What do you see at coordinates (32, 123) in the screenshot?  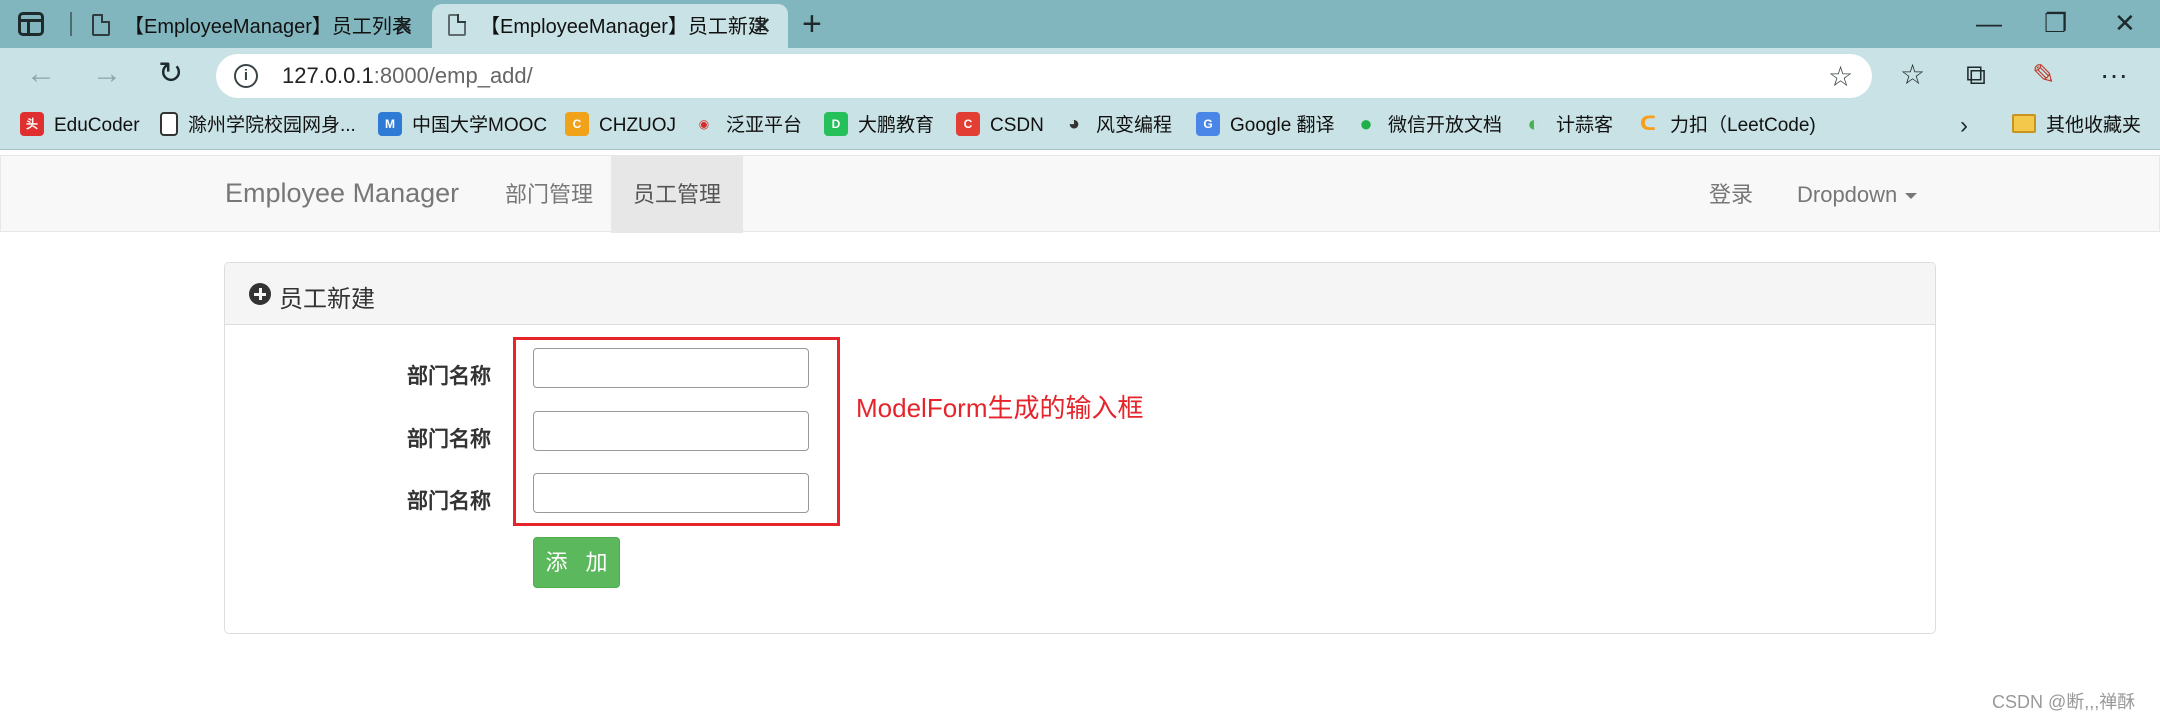 I see `toutiao-icon: 头` at bounding box center [32, 123].